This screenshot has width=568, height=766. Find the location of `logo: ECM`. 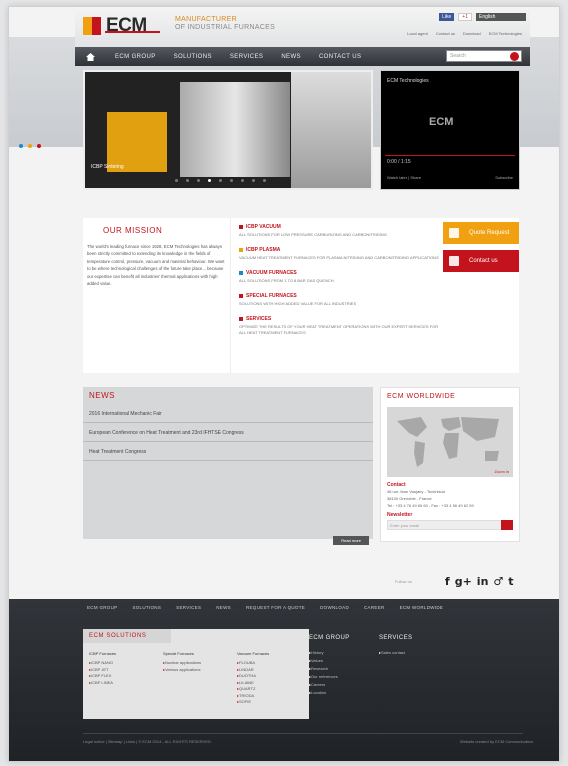

logo: ECM is located at coordinates (115, 26).